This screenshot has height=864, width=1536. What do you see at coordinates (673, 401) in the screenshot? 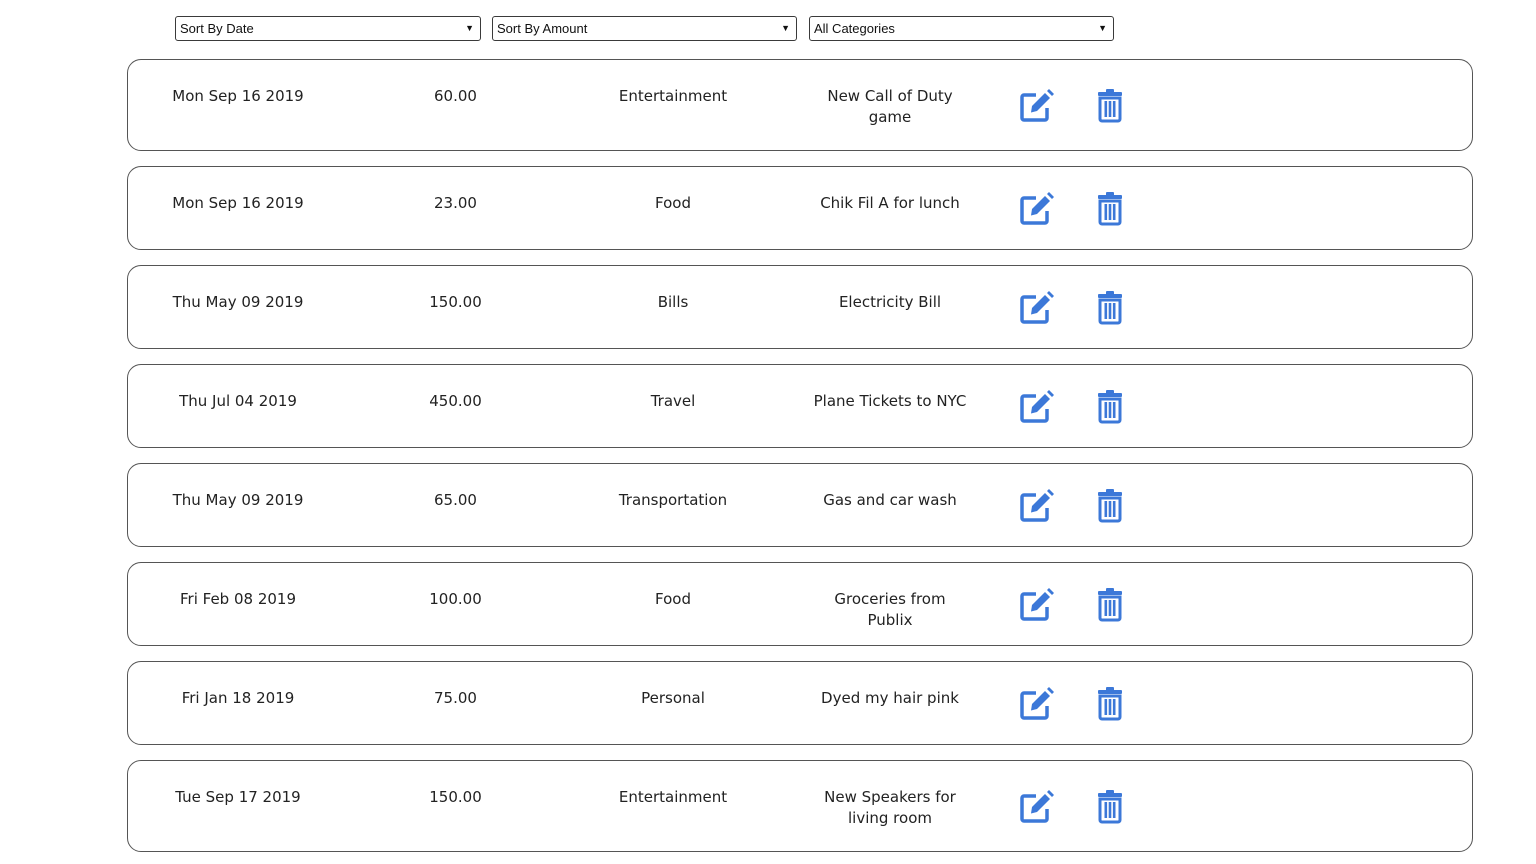
I see `expense-category: Travel` at bounding box center [673, 401].